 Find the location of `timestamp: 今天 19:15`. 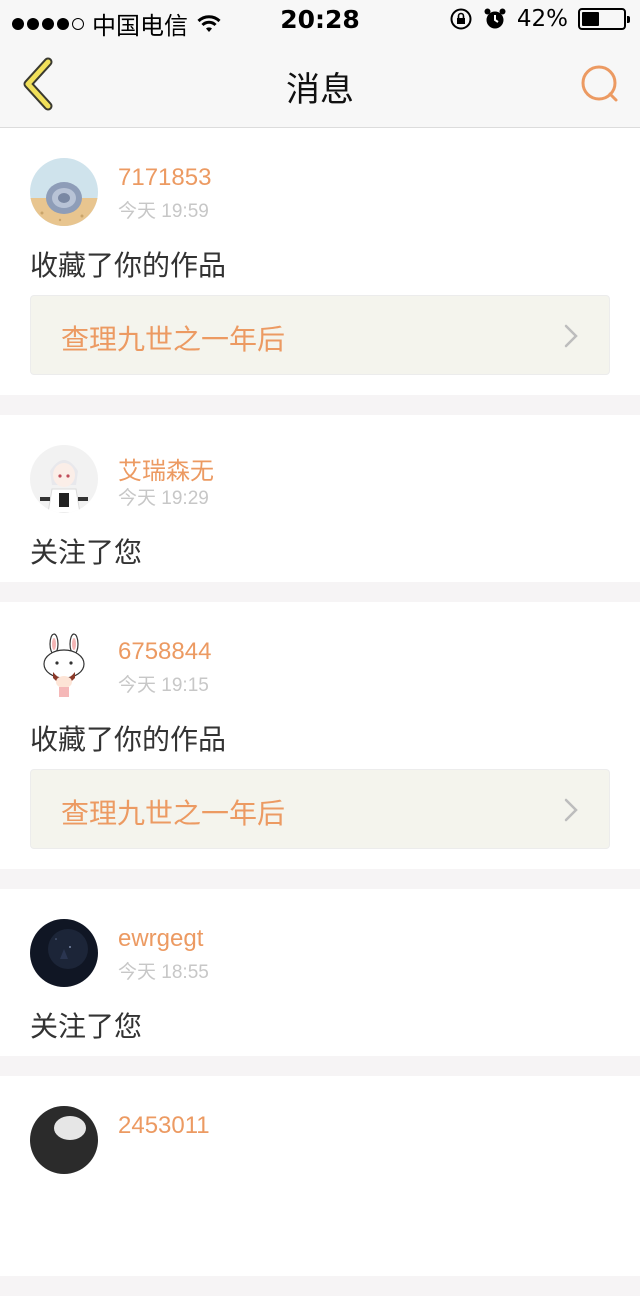

timestamp: 今天 19:15 is located at coordinates (163, 685).